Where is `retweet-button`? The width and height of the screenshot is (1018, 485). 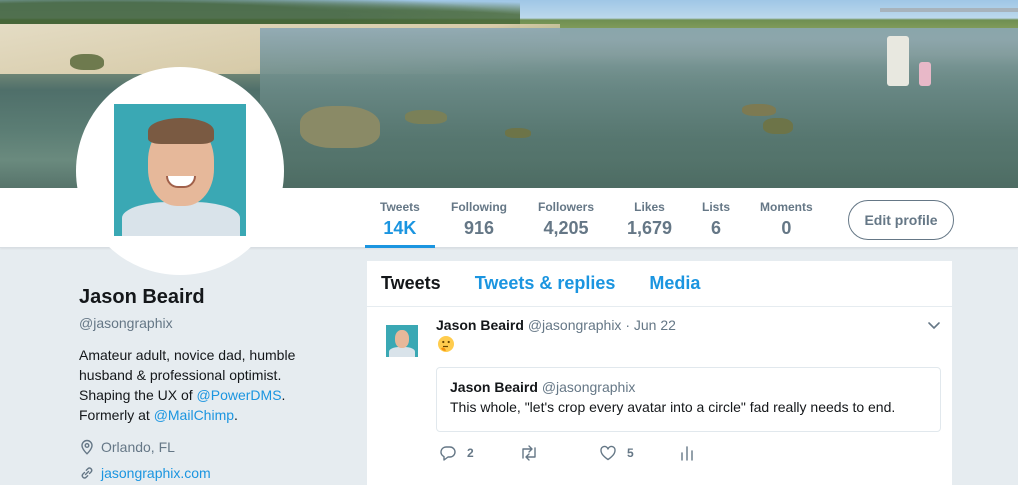 retweet-button is located at coordinates (559, 453).